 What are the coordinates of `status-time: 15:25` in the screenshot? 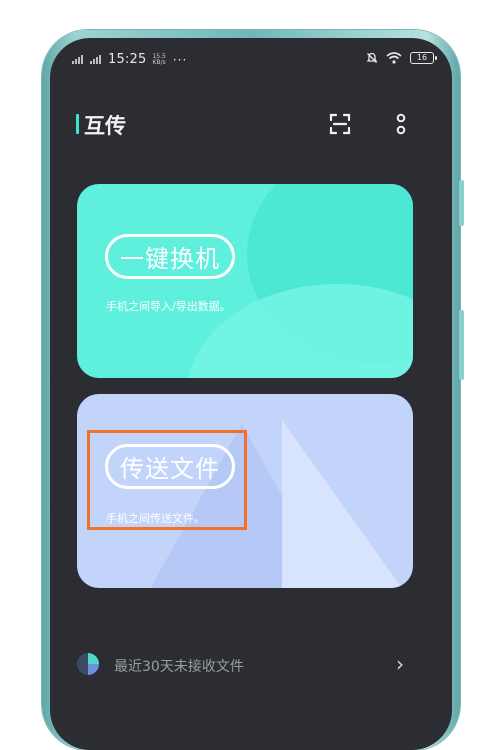 It's located at (127, 59).